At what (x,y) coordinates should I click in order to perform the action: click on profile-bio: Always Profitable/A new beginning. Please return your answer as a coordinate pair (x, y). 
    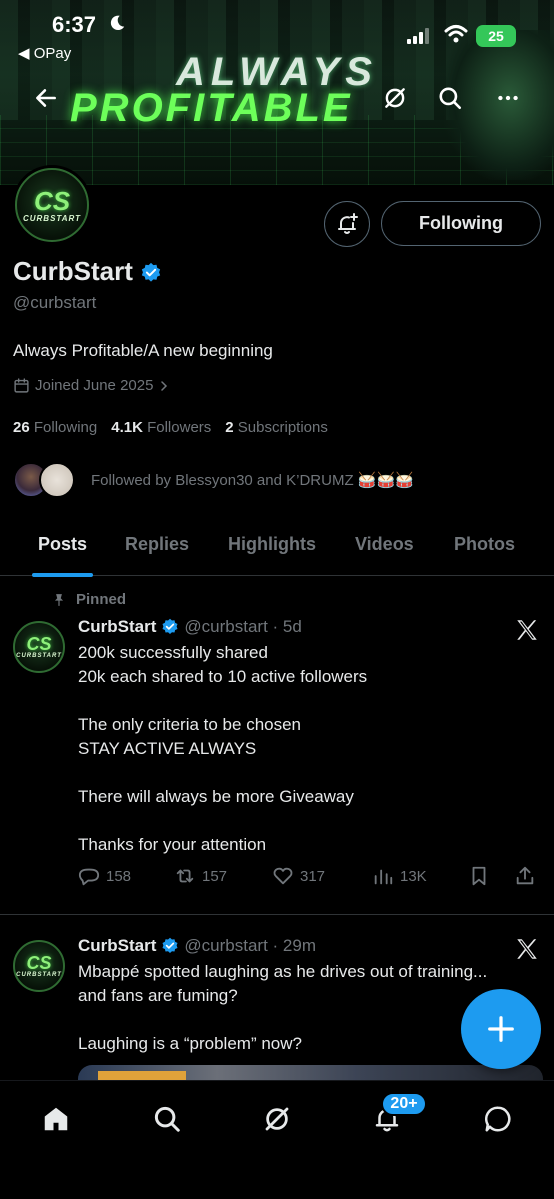
    Looking at the image, I should click on (143, 350).